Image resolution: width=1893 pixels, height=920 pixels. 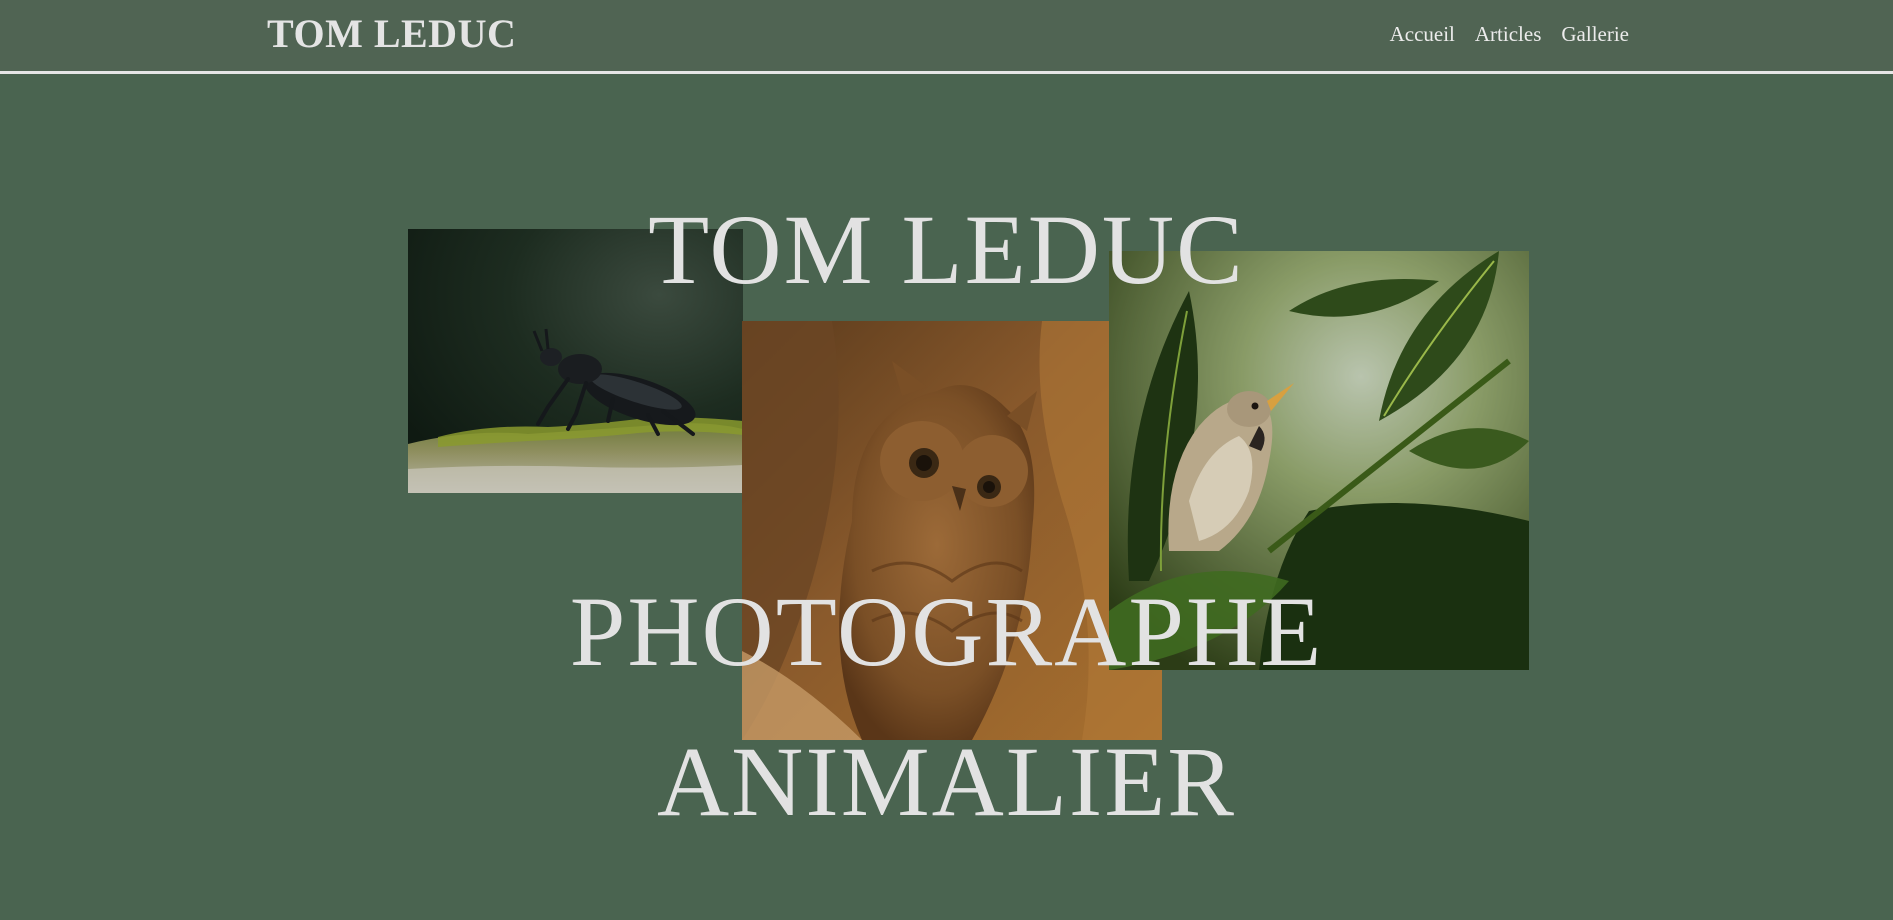 I want to click on nav-link-articles: Articles, so click(x=1508, y=34).